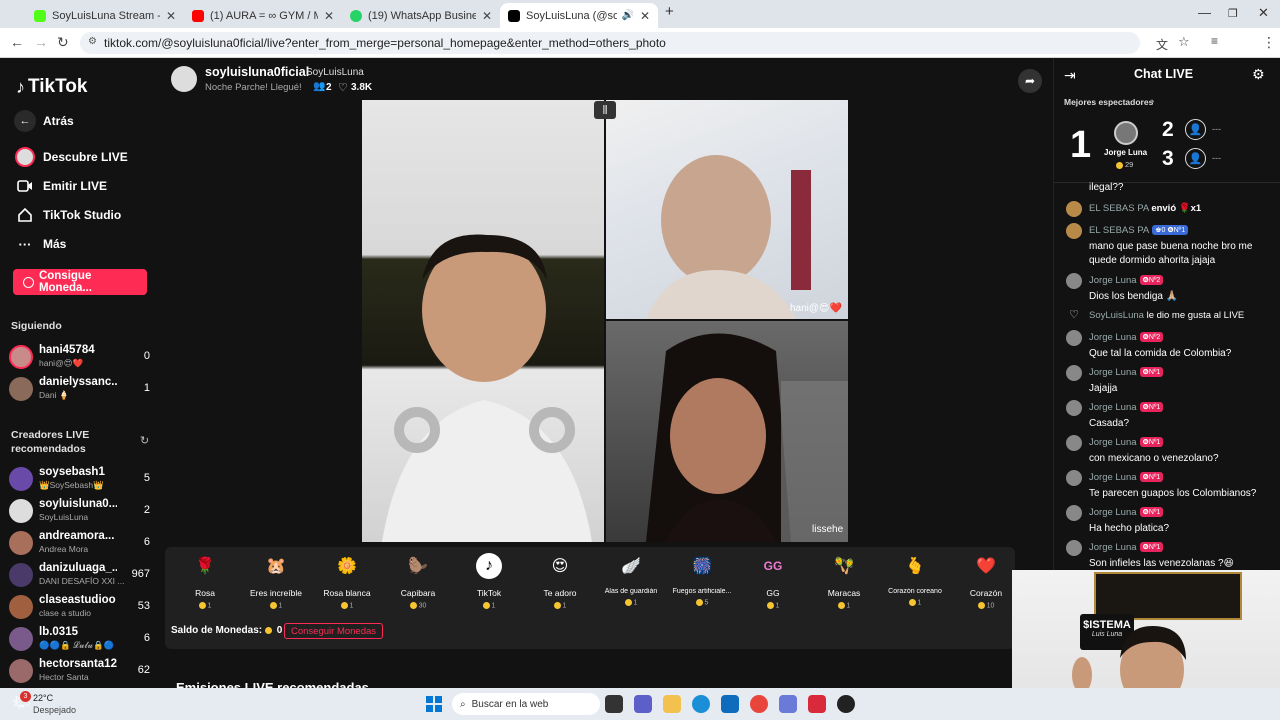  Describe the element at coordinates (483, 321) in the screenshot. I see `host-video-stream` at that location.